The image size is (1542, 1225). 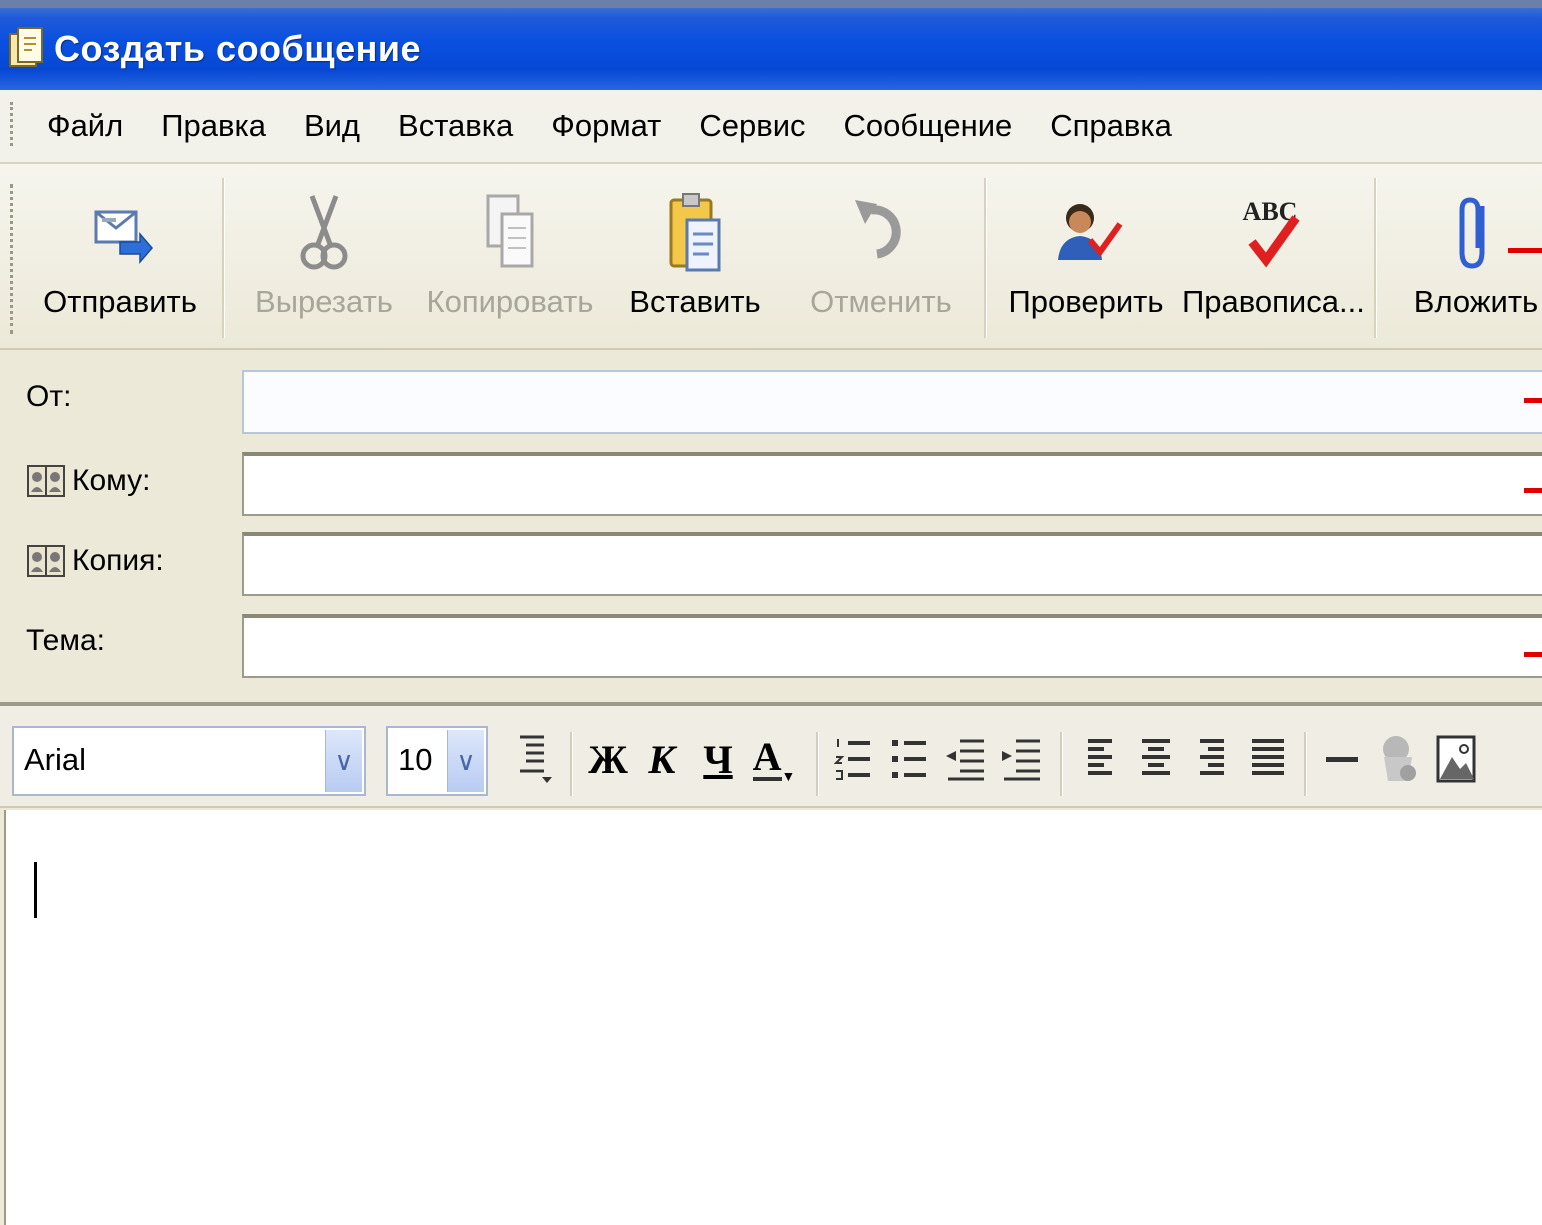 What do you see at coordinates (1111, 126) in the screenshot?
I see `menu-help: Справка` at bounding box center [1111, 126].